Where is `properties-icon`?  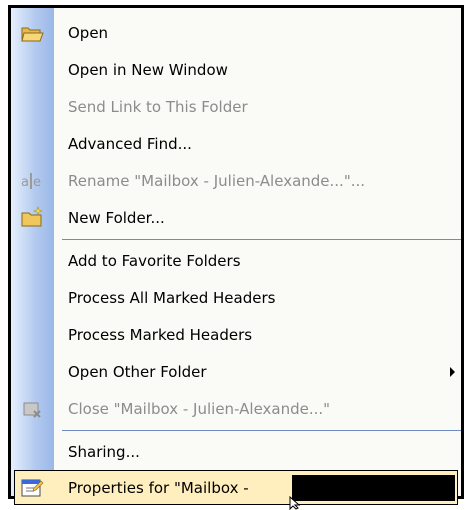
properties-icon is located at coordinates (32, 487).